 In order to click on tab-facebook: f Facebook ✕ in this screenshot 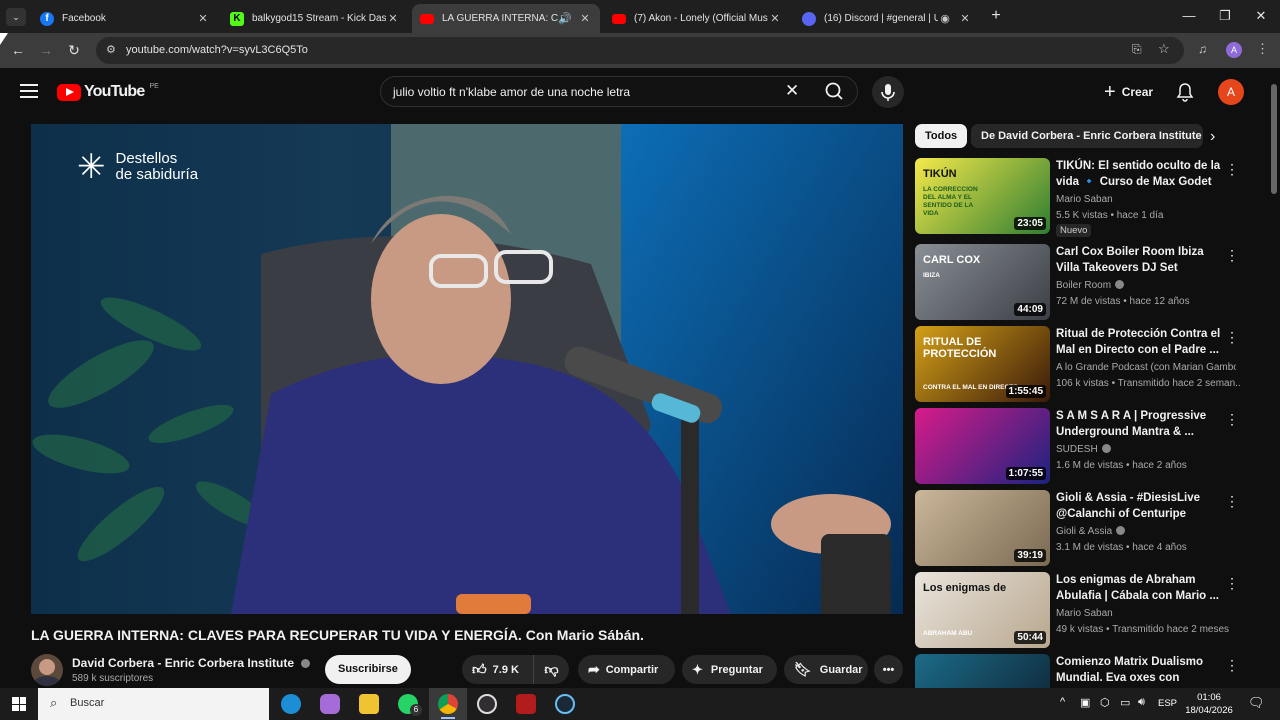, I will do `click(125, 18)`.